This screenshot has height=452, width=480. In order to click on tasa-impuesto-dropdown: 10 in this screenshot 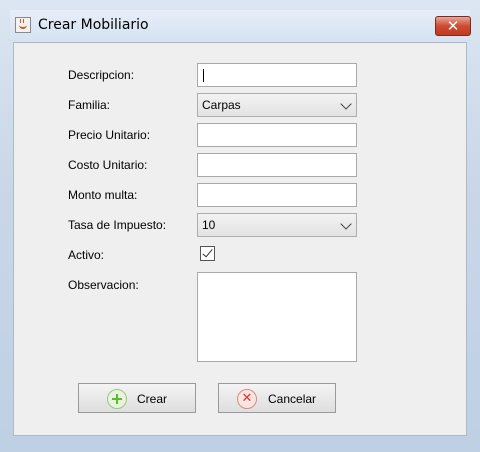, I will do `click(277, 225)`.